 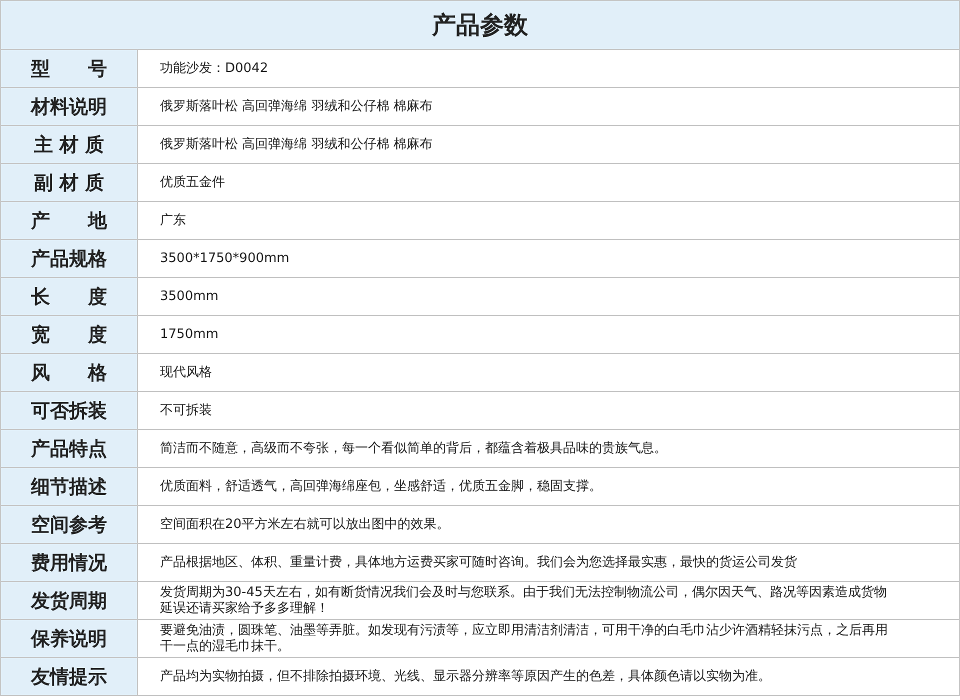 I want to click on row-value: 产品均为实物拍摄，但不排除拍摄环境、光线、显示器分辨率等原因产生的色差，具体颜色请以实物为准。, so click(x=465, y=676).